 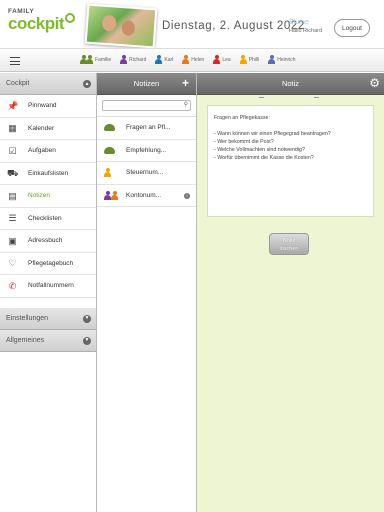 I want to click on member-helen: Helen, so click(x=193, y=59).